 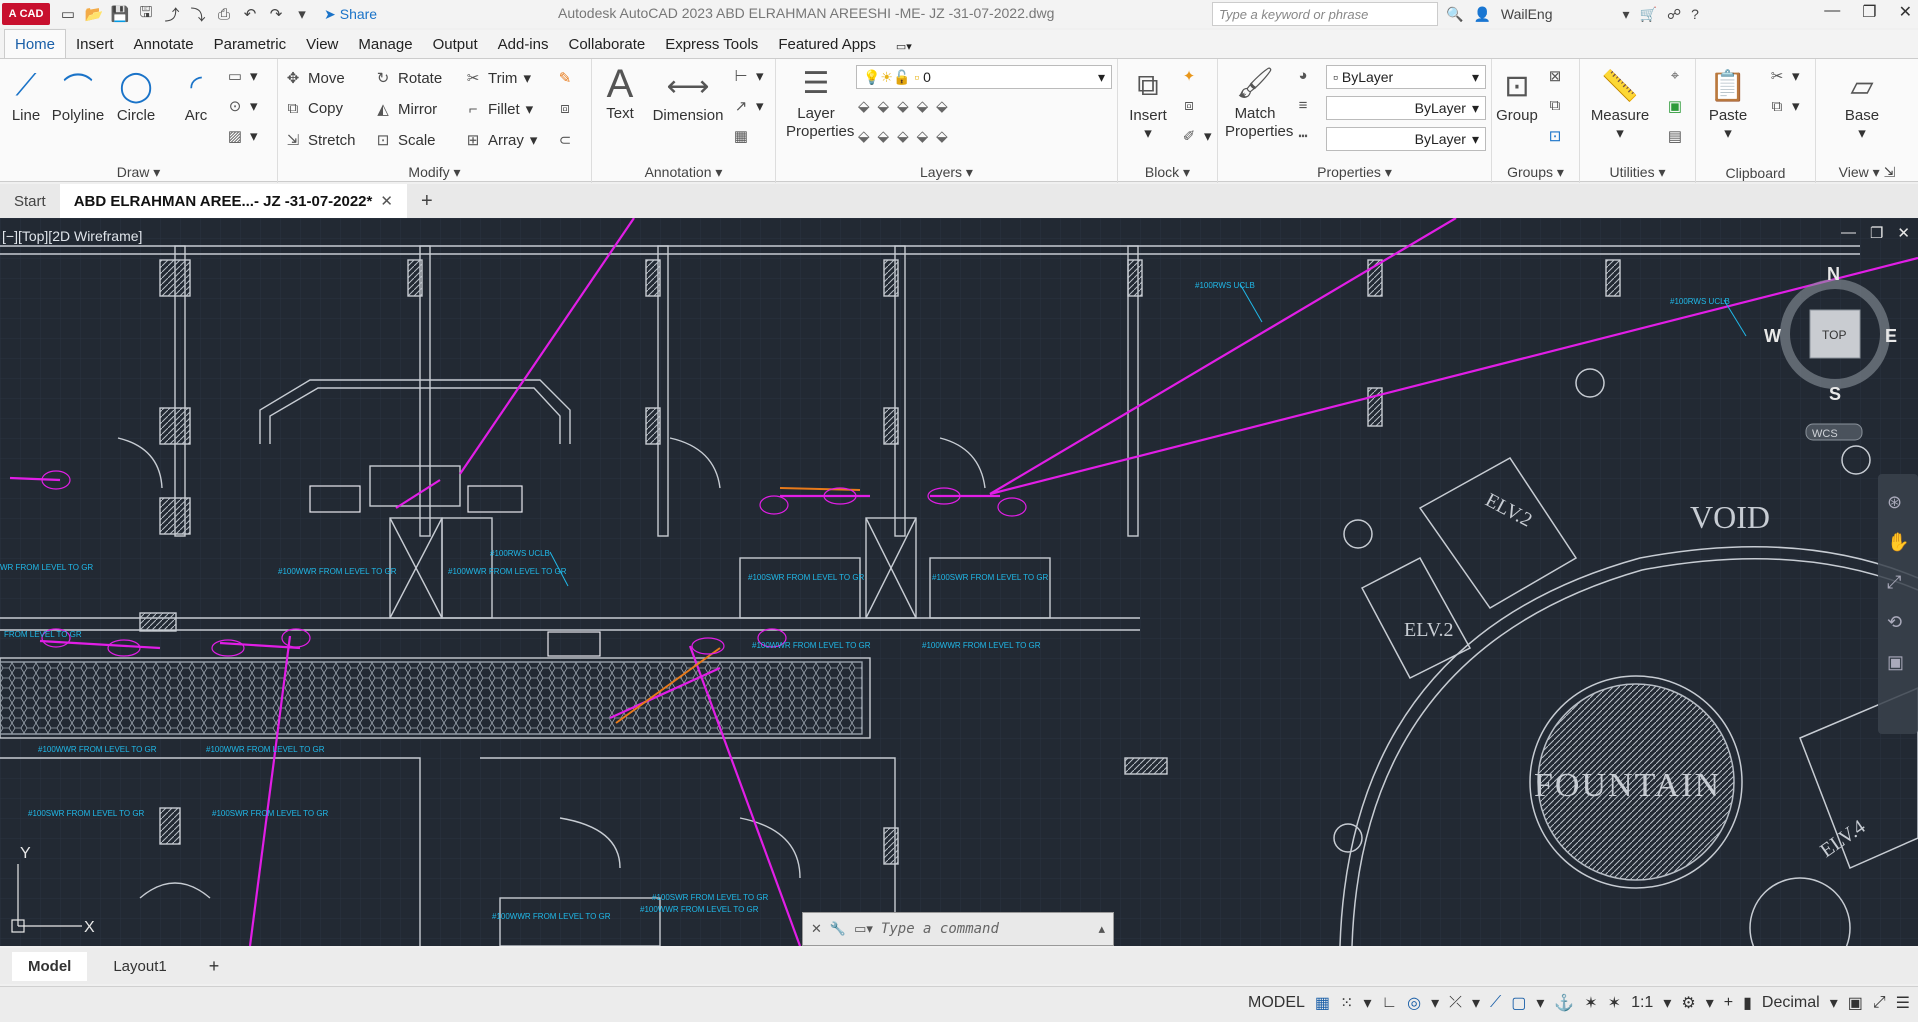 I want to click on group-select-button: ⊡, so click(x=1555, y=136).